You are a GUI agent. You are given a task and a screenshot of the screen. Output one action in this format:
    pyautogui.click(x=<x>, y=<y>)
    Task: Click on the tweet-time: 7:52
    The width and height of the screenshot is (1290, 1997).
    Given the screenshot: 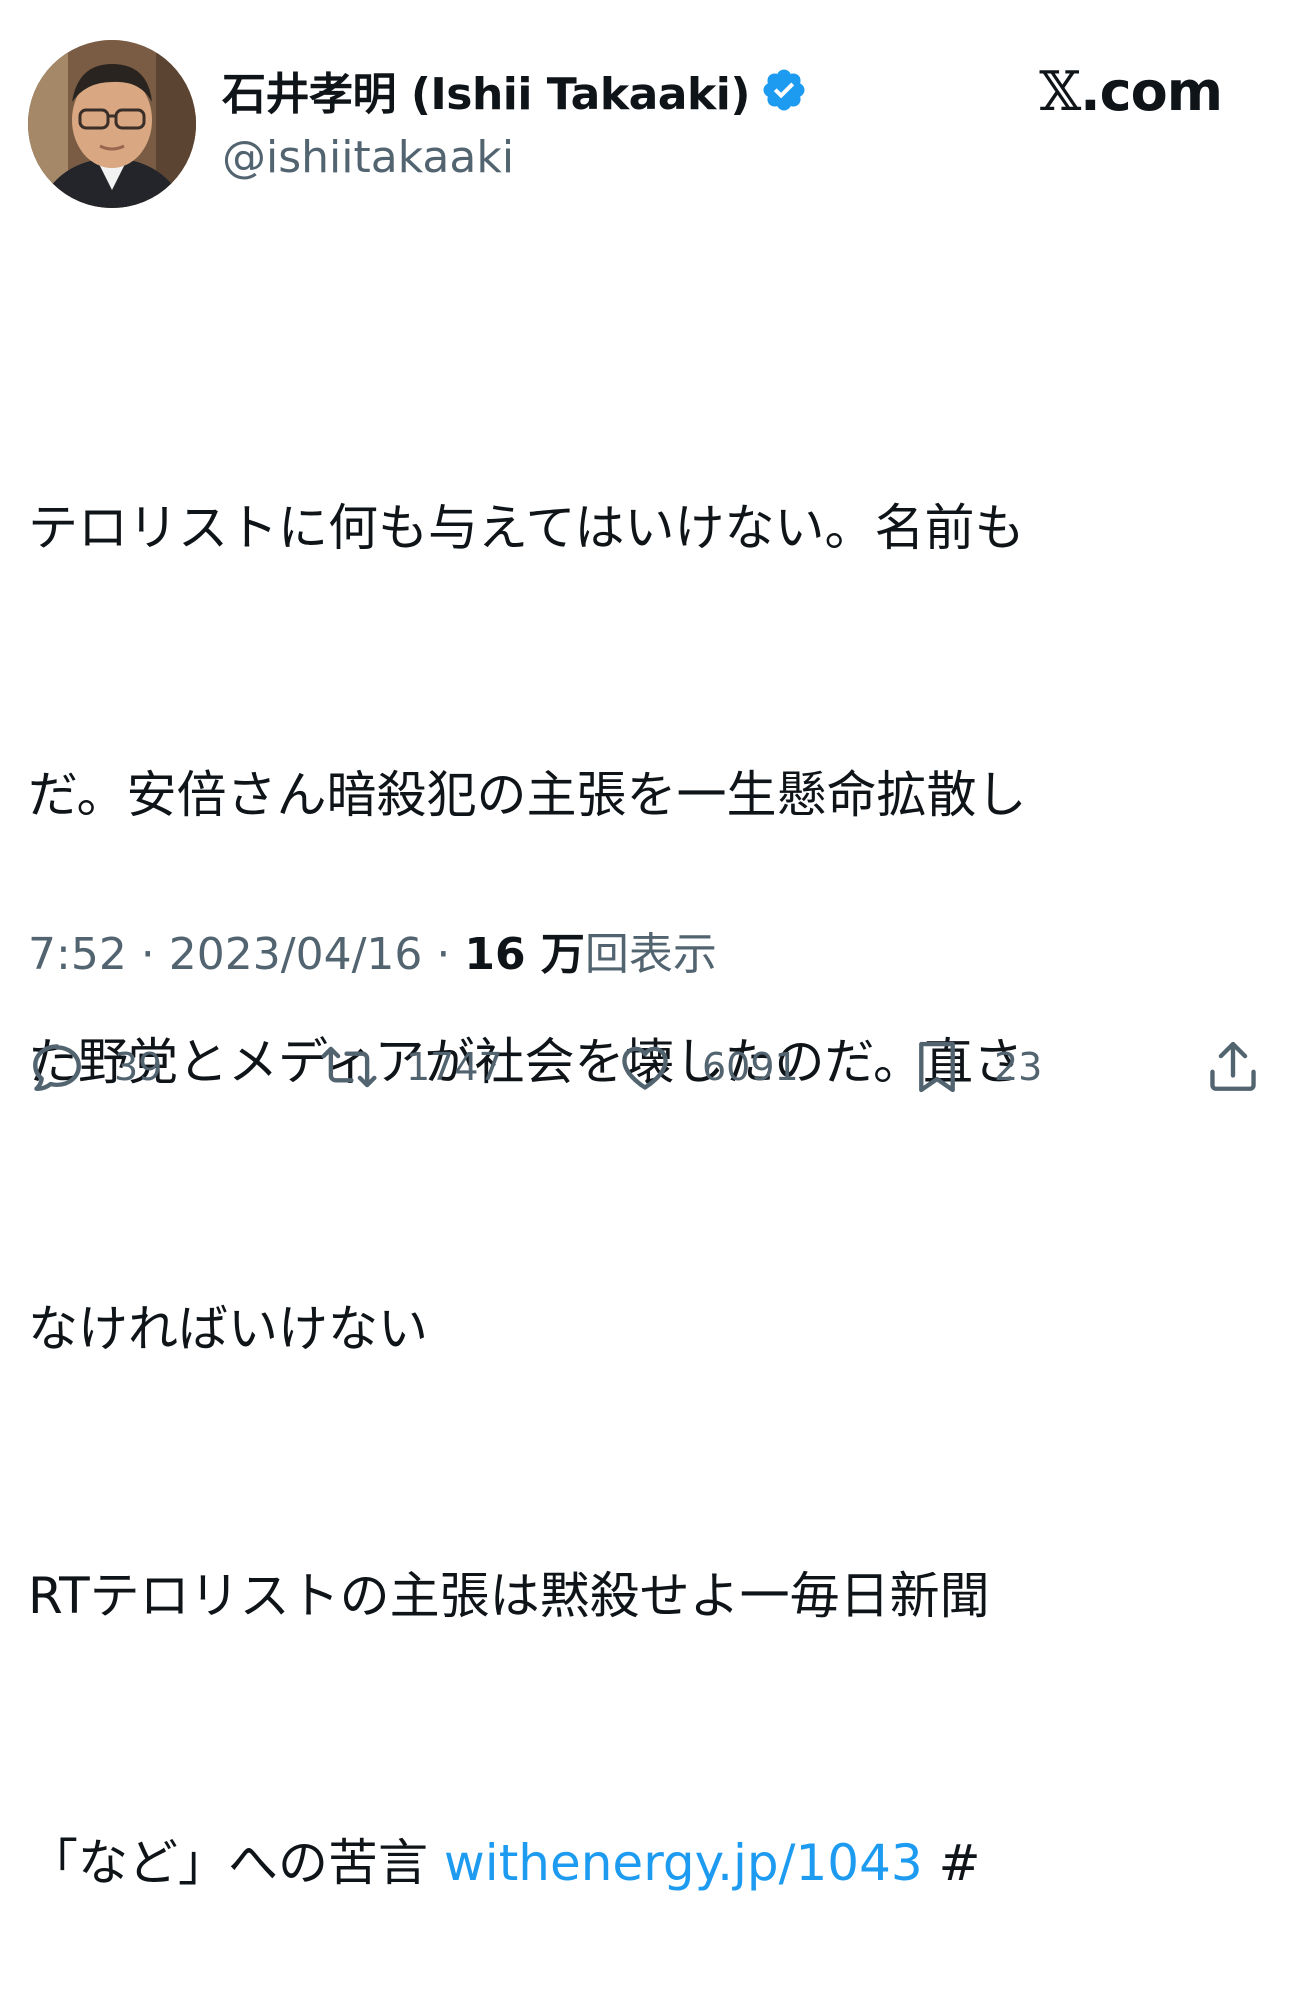 What is the action you would take?
    pyautogui.click(x=77, y=954)
    